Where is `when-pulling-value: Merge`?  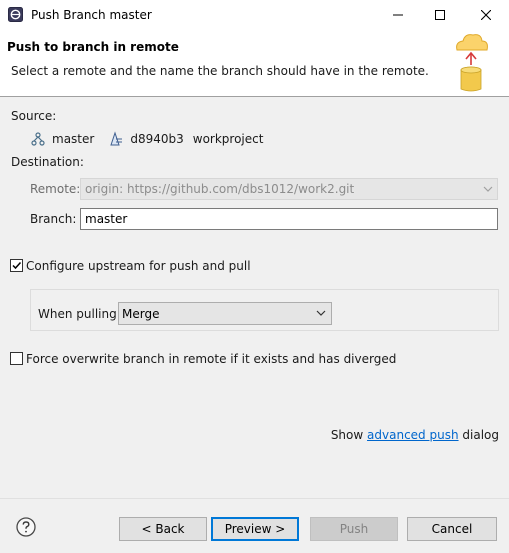
when-pulling-value: Merge is located at coordinates (141, 314).